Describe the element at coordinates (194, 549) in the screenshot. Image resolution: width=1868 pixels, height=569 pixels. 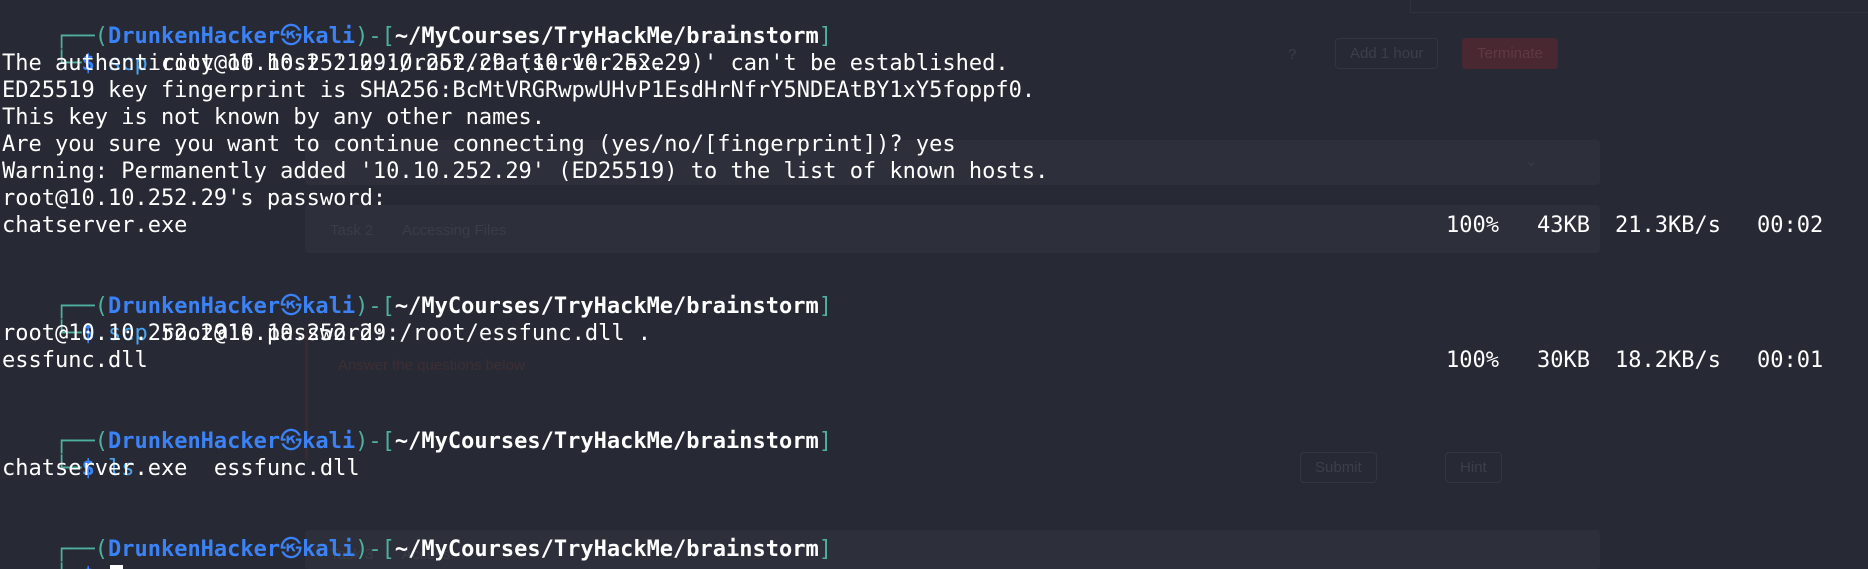
I see `prompt-user: DrunkenHacker` at that location.